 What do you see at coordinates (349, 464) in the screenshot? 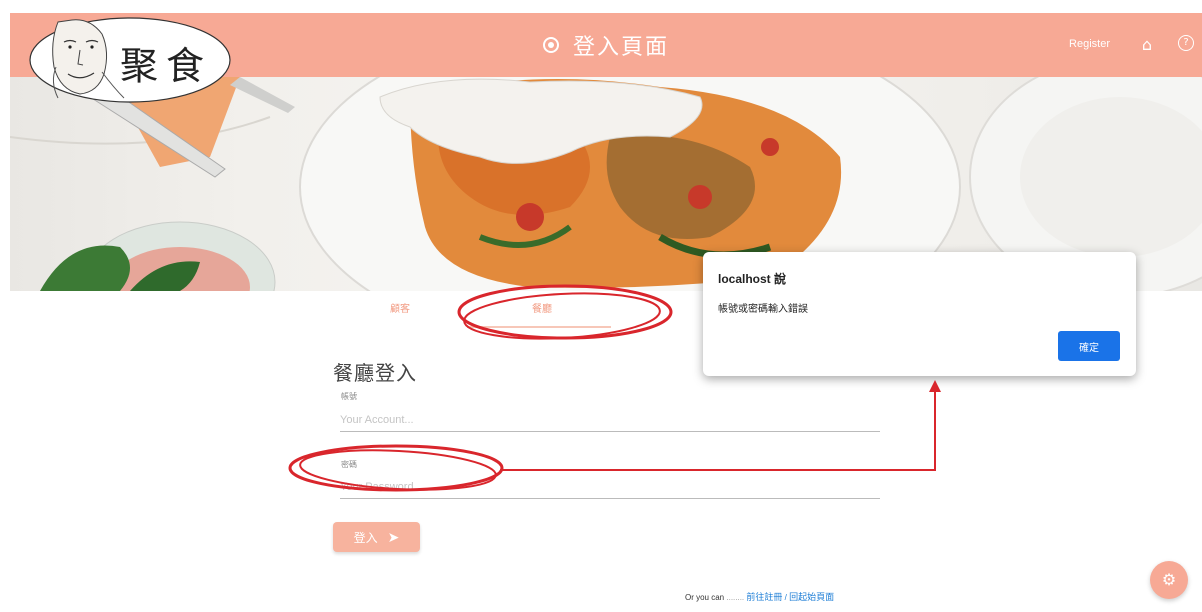
I see `password-label: 密碼` at bounding box center [349, 464].